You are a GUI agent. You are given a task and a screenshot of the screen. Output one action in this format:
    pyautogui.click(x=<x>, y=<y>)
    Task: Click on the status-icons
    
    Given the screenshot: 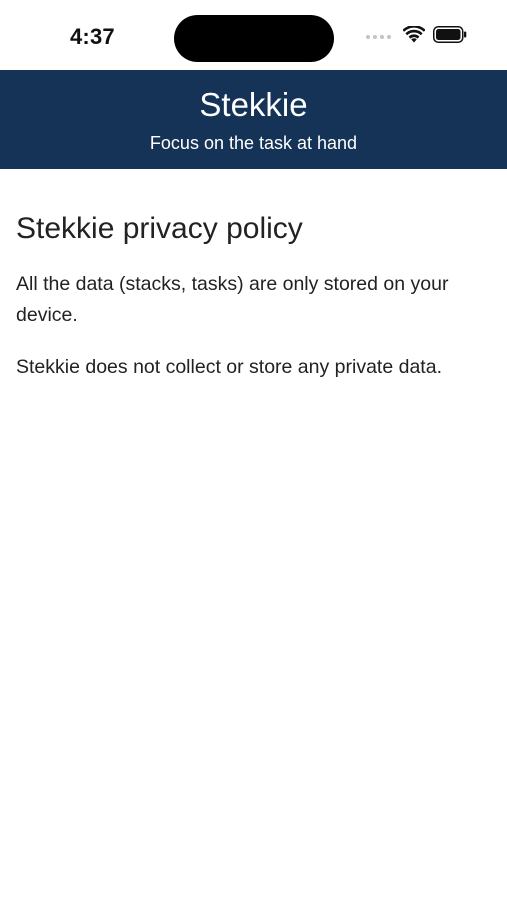 What is the action you would take?
    pyautogui.click(x=416, y=36)
    